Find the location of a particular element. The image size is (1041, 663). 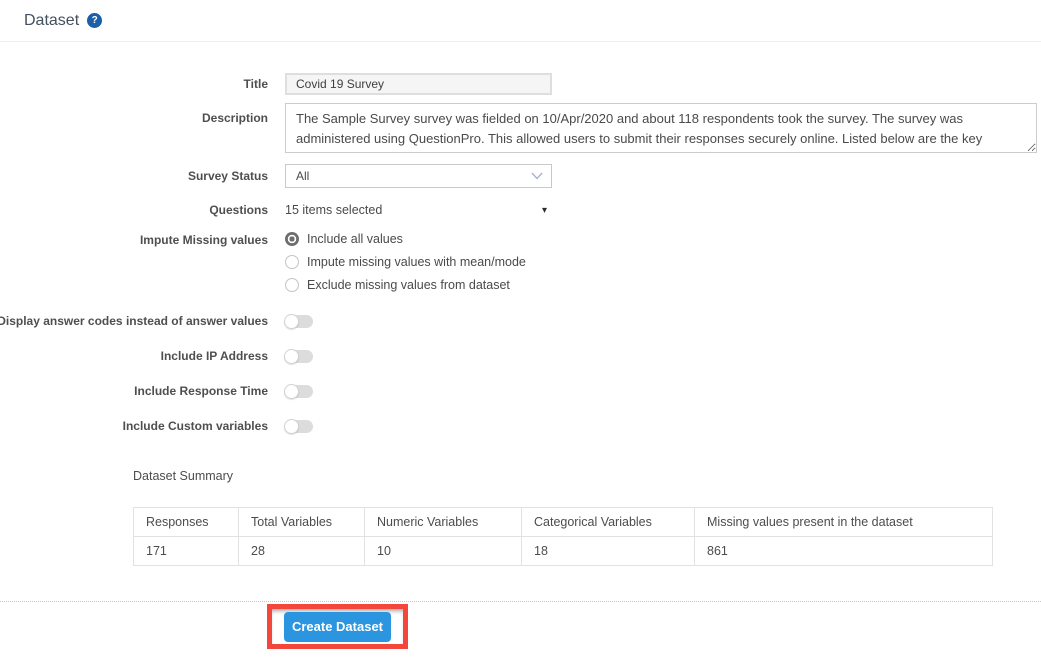

title-input is located at coordinates (418, 84).